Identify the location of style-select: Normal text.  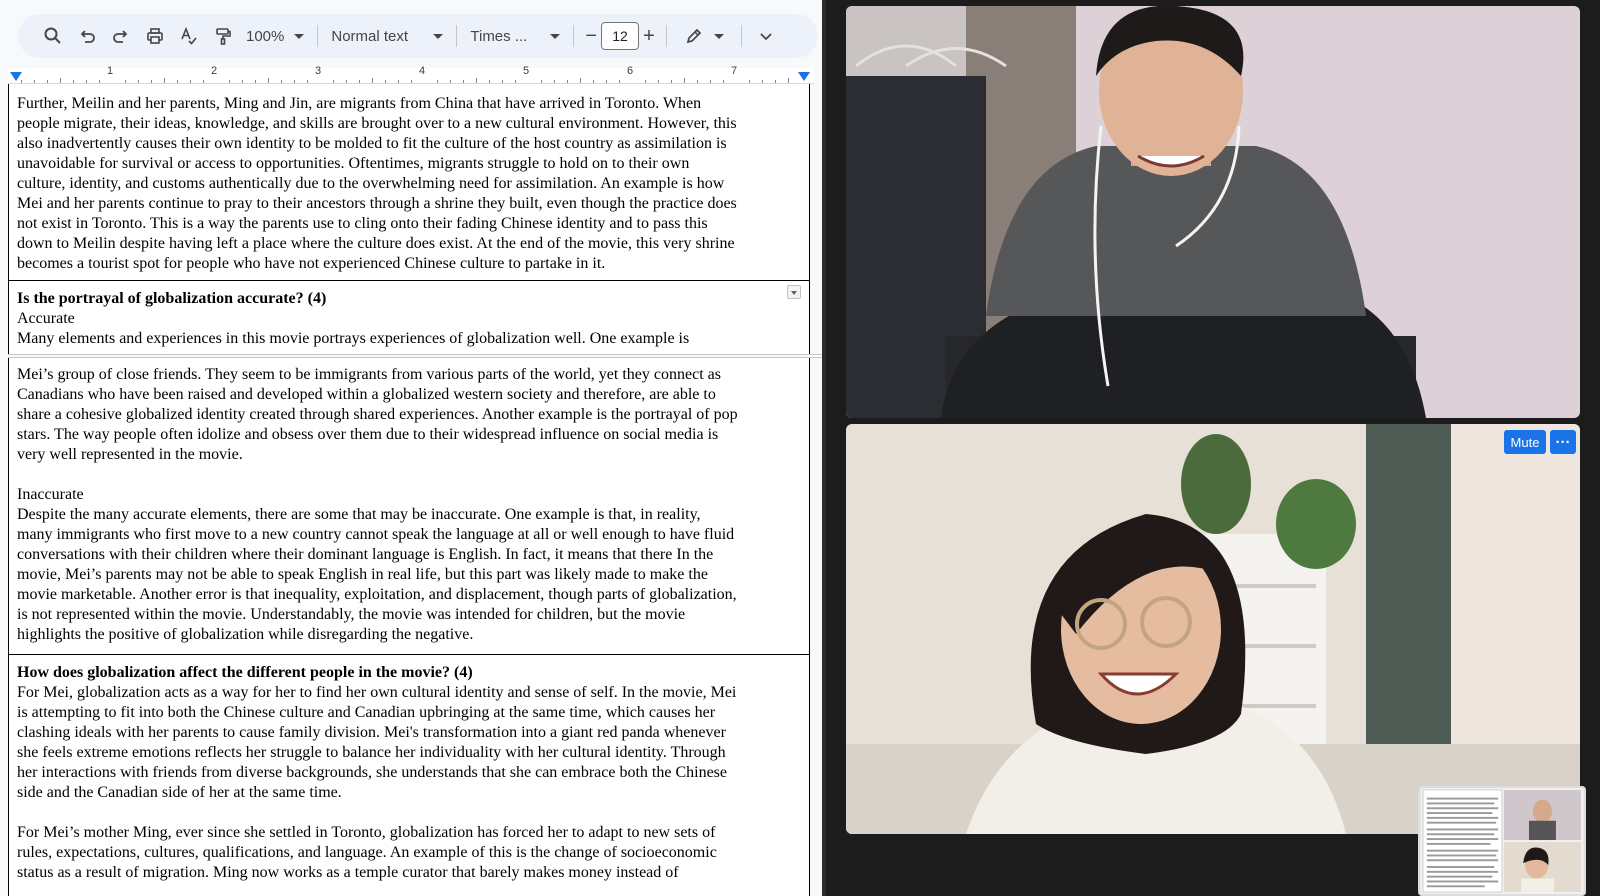
(387, 36).